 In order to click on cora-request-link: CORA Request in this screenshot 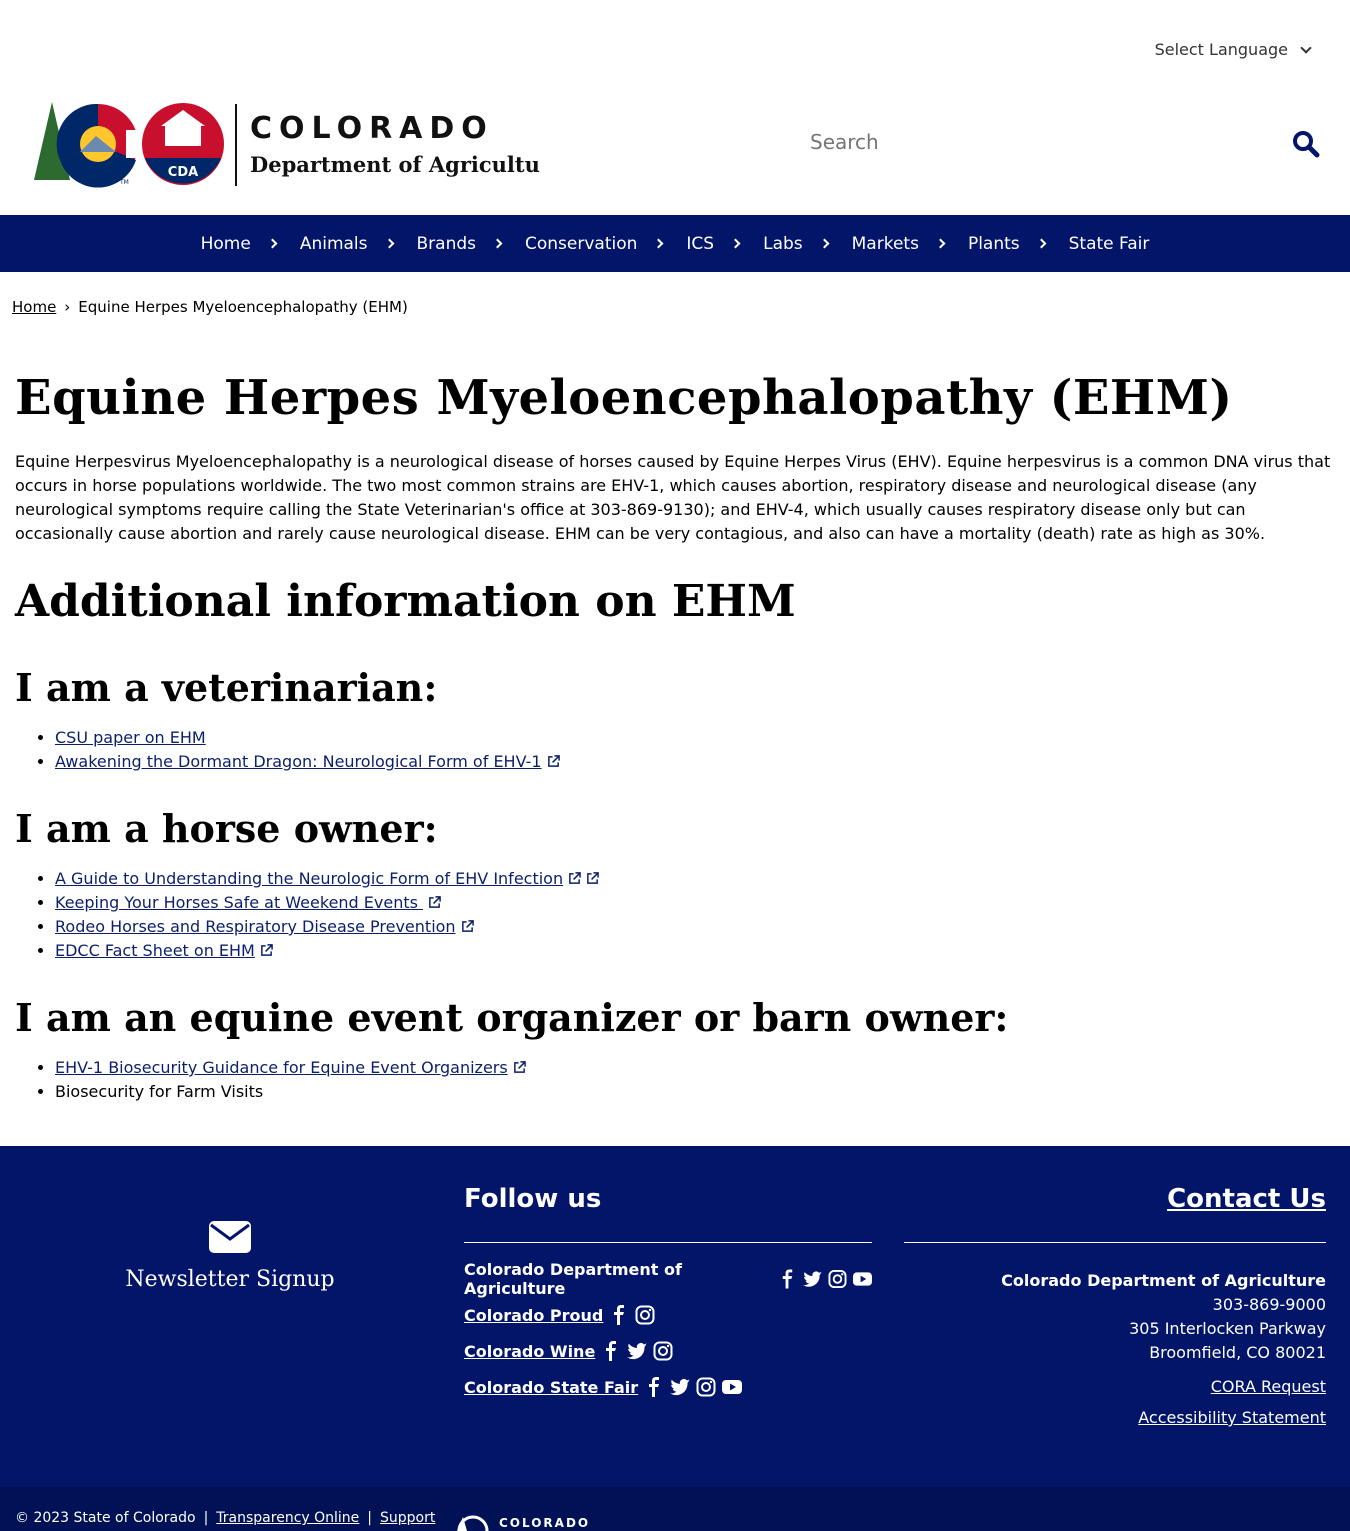, I will do `click(1115, 1386)`.